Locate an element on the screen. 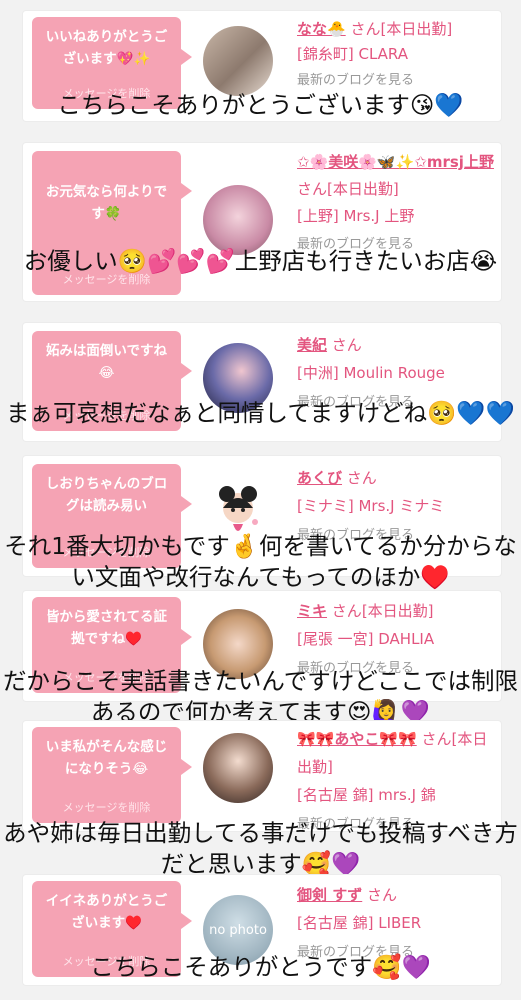  sender-name-link: 美紀 is located at coordinates (312, 345).